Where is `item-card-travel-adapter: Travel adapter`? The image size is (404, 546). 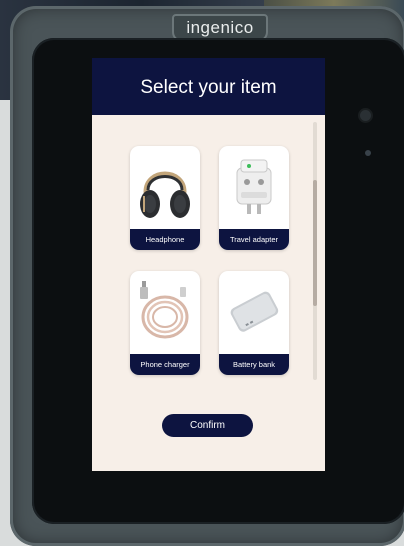
item-card-travel-adapter: Travel adapter is located at coordinates (254, 198).